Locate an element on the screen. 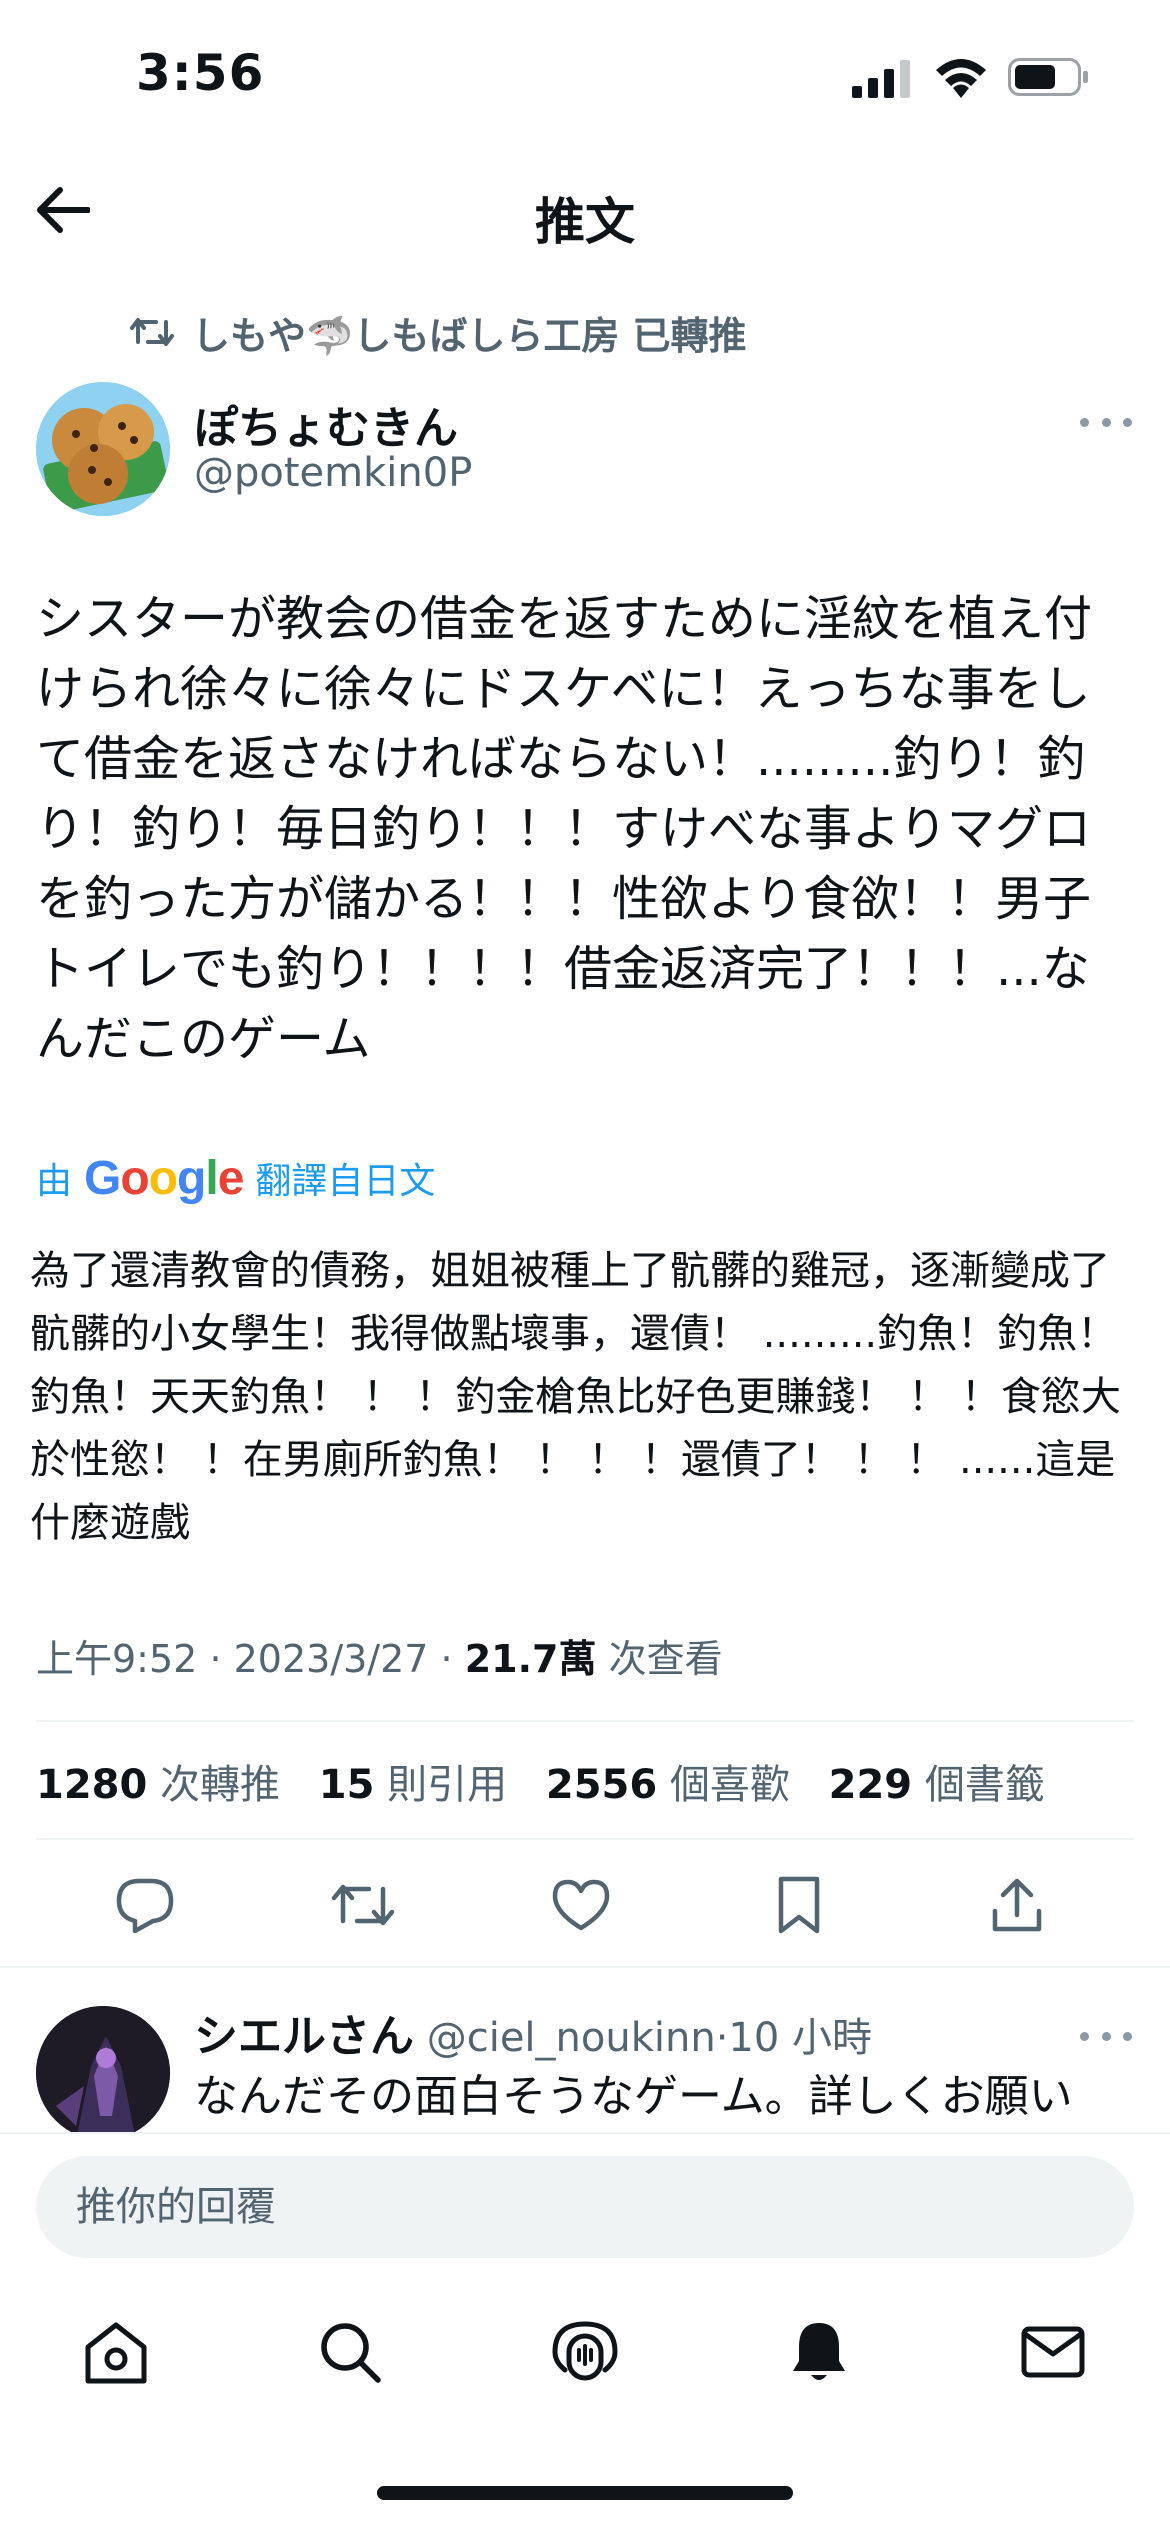  home-icon is located at coordinates (116, 2353).